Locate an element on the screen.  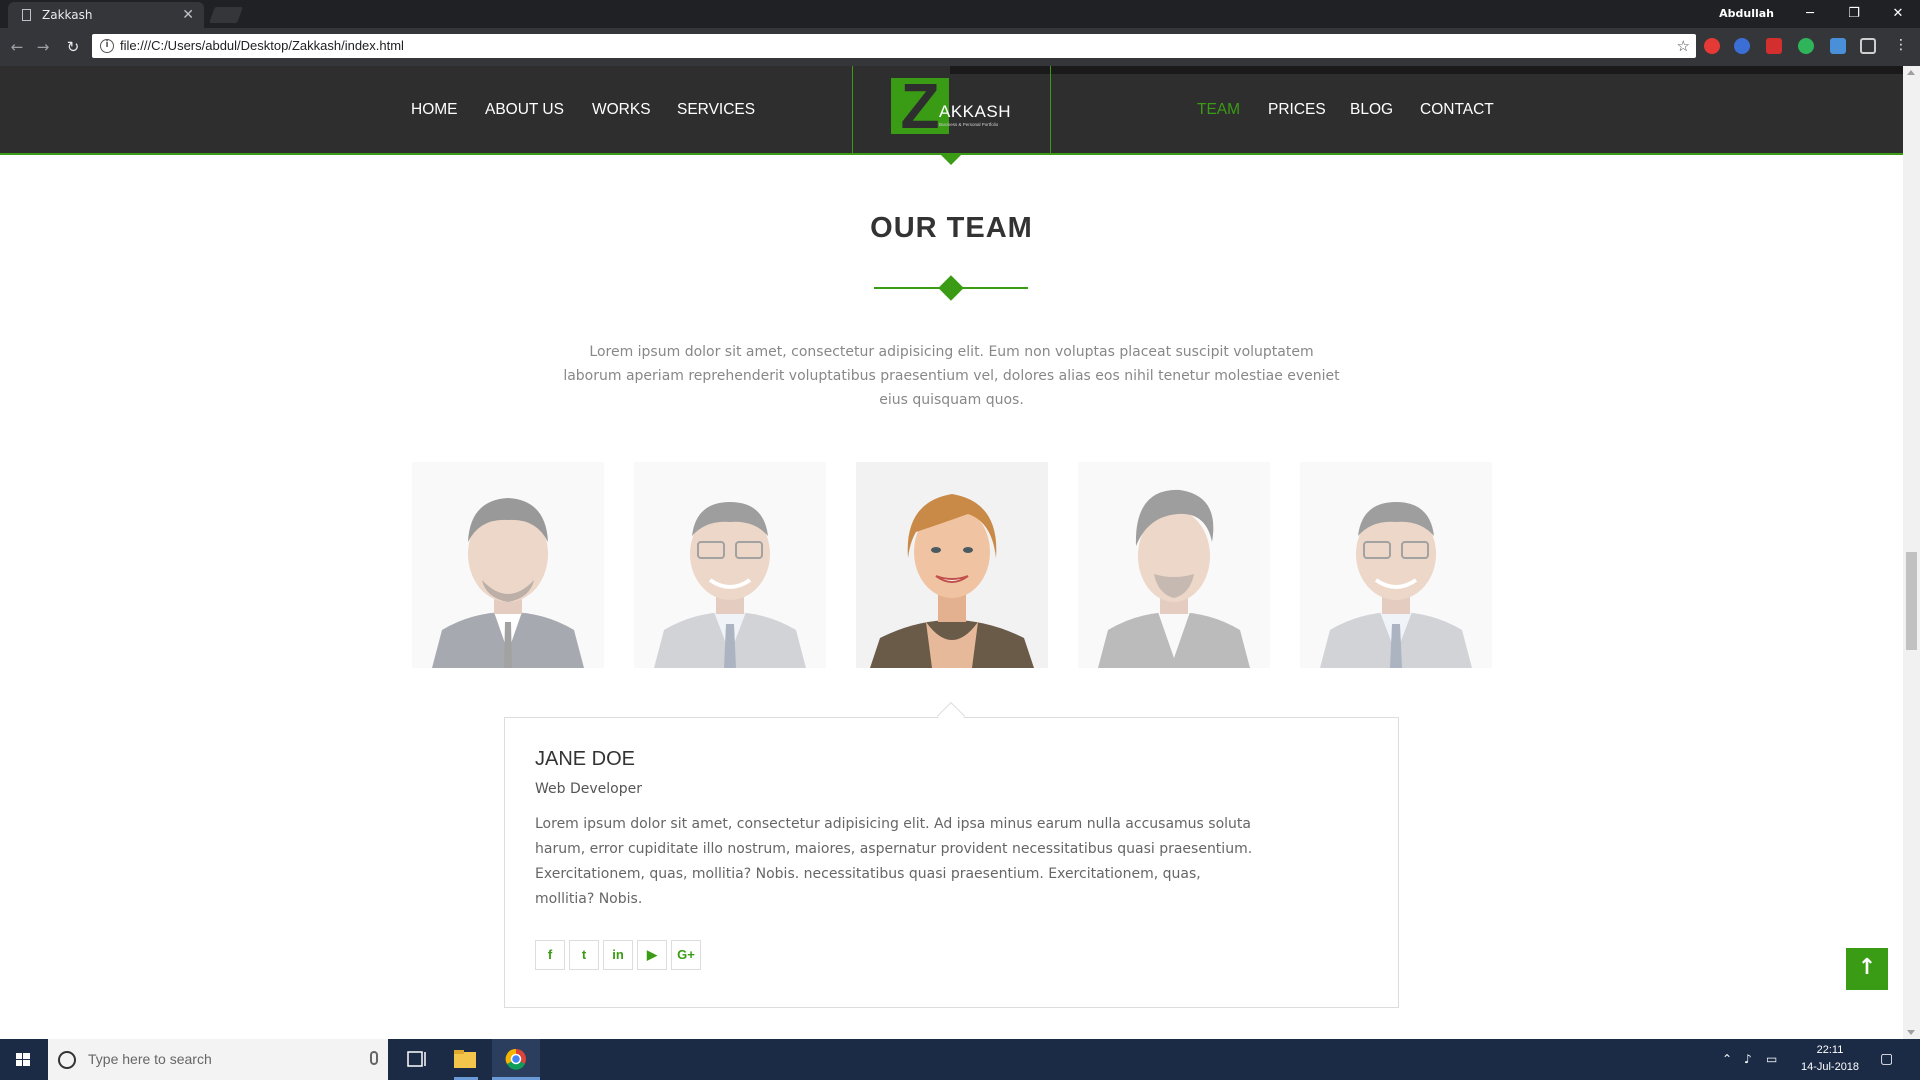
title-divider-diamond is located at coordinates (951, 288).